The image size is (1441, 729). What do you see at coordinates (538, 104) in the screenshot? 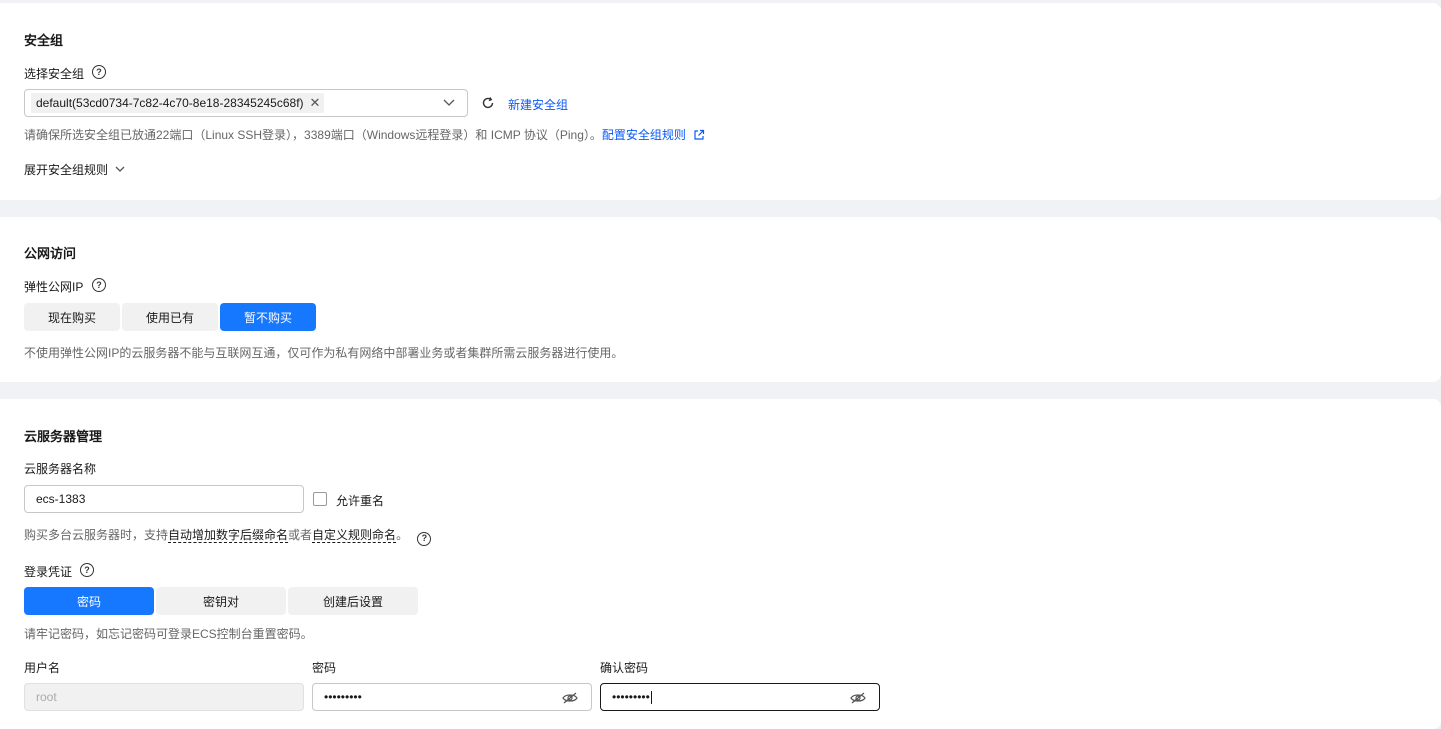
I see `create-security-group-link: 新建安全组` at bounding box center [538, 104].